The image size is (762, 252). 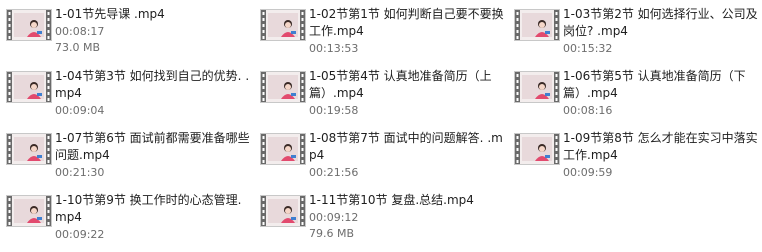 I want to click on file-name: 1-02节第1节 如何判断自己要不要换工作.mp4, so click(x=406, y=22).